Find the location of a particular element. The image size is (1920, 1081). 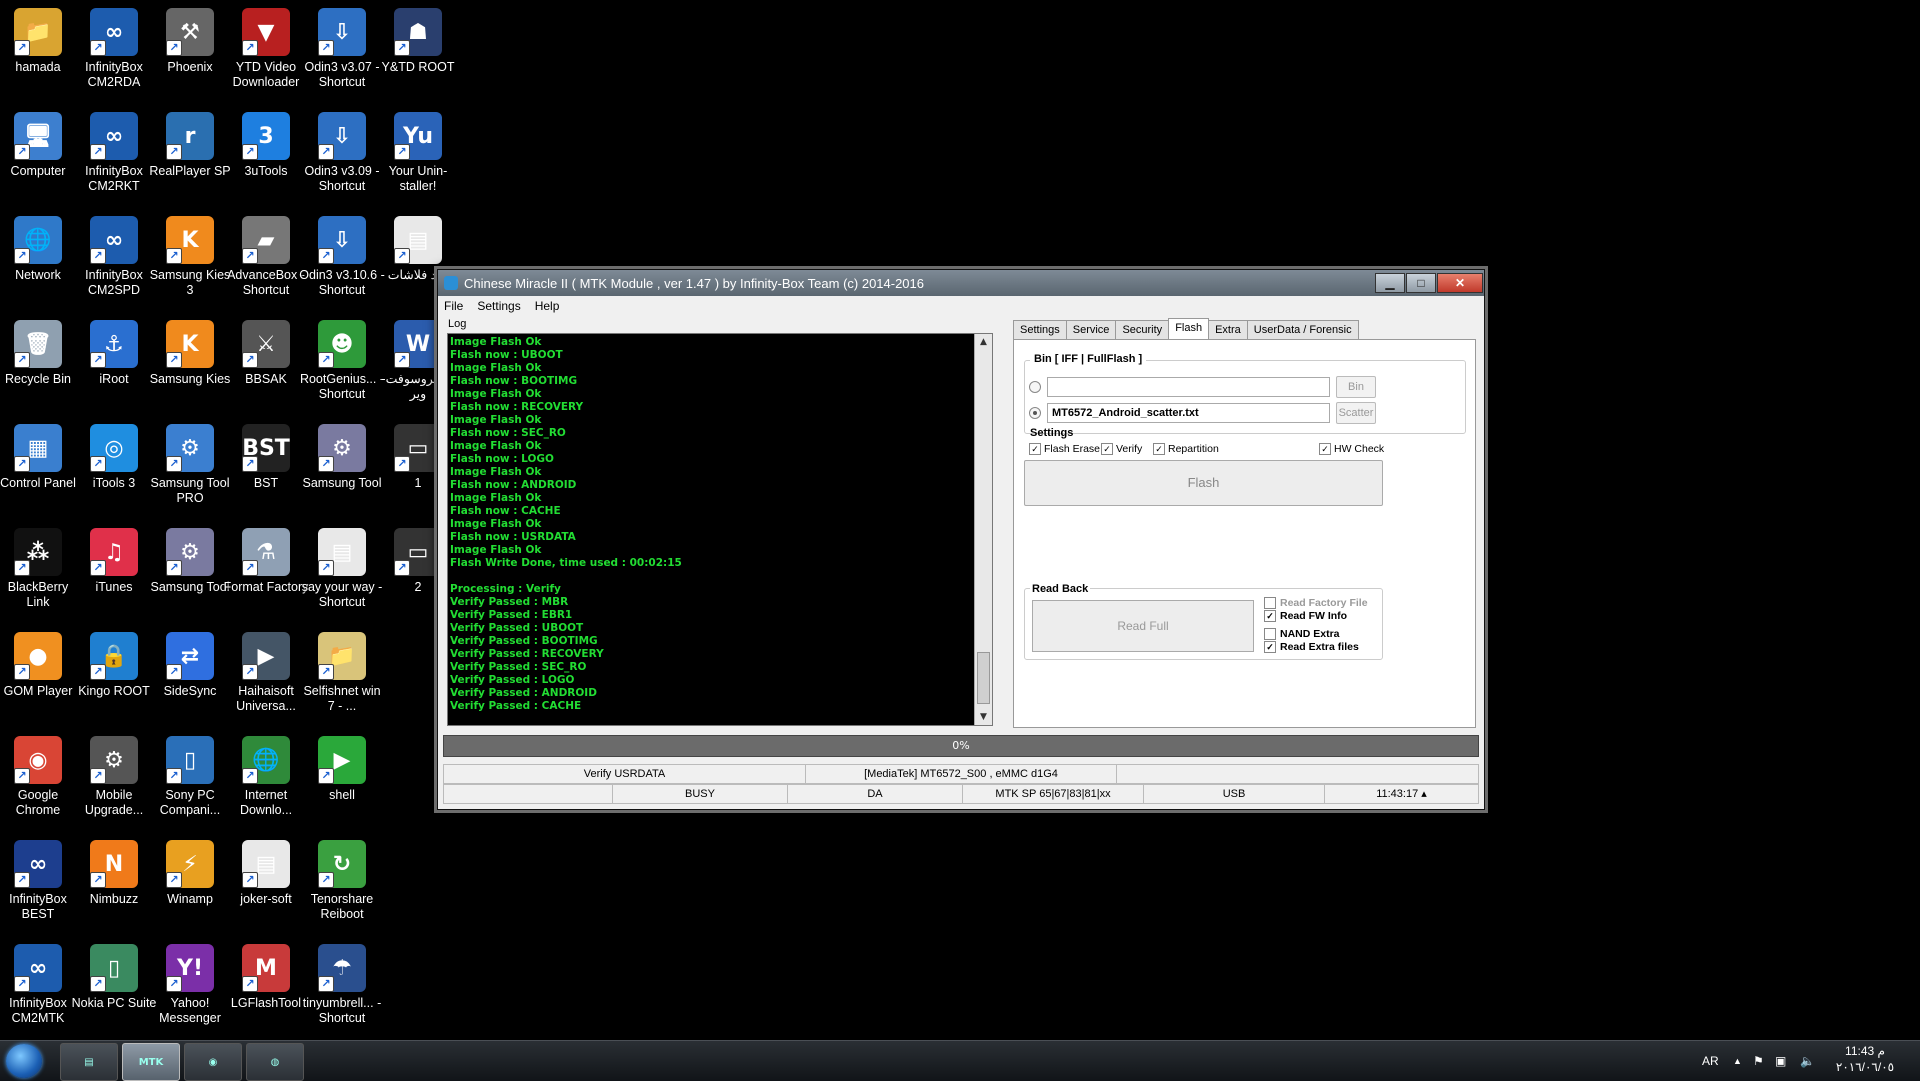

desktop-icon: ↻ ↗ Tenorshare Reiboot is located at coordinates (342, 886).